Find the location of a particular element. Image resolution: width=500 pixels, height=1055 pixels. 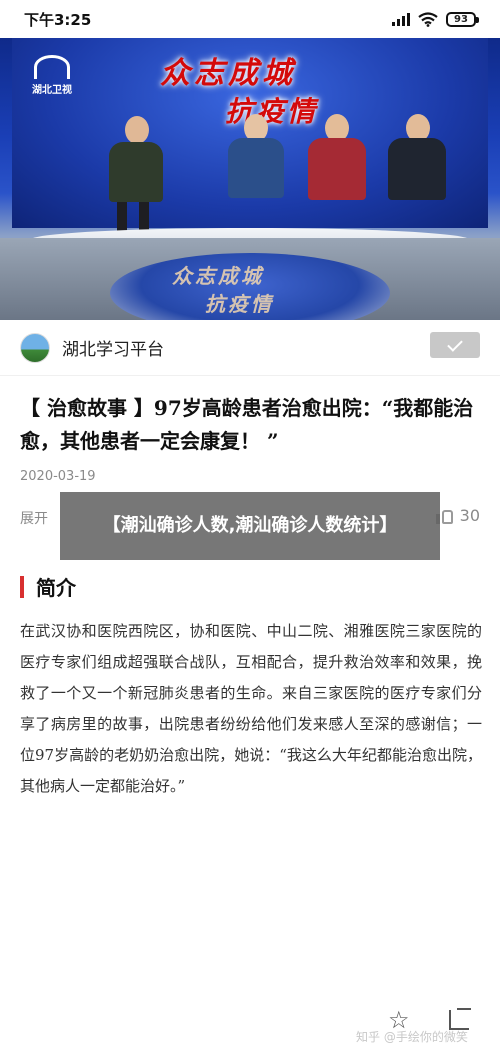

channel-logo: 湖北卫视 is located at coordinates (52, 74).